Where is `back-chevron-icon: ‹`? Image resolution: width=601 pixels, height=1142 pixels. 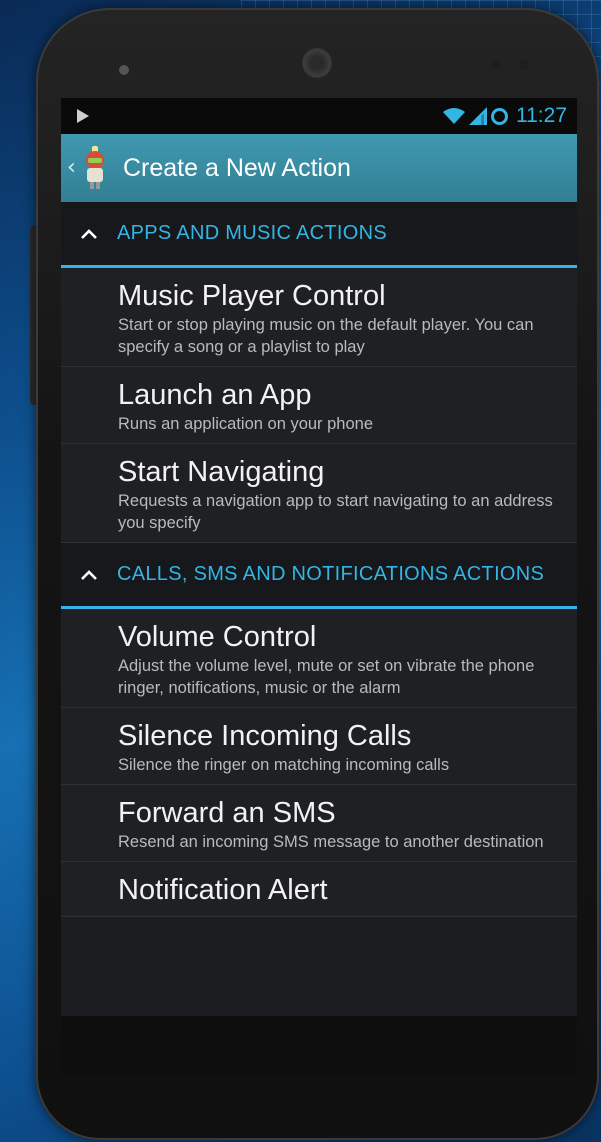 back-chevron-icon: ‹ is located at coordinates (74, 168).